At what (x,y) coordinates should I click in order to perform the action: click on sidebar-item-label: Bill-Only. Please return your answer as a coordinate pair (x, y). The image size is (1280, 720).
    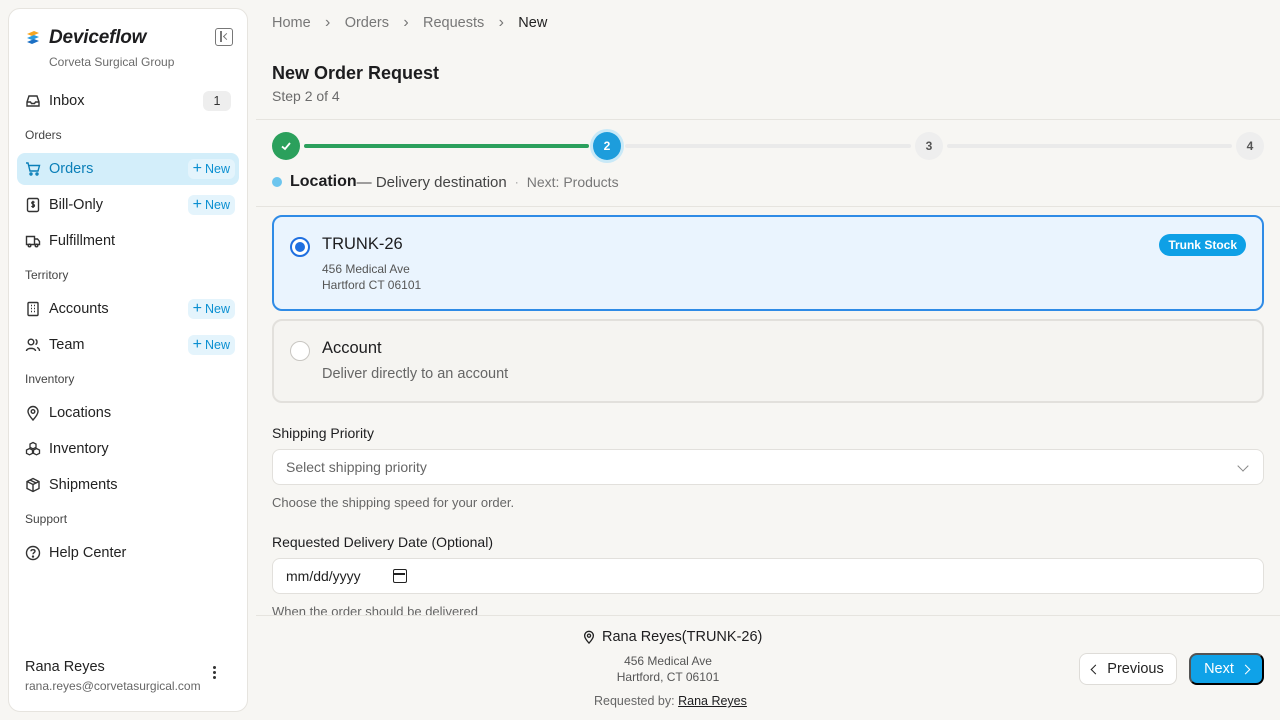
    Looking at the image, I should click on (76, 205).